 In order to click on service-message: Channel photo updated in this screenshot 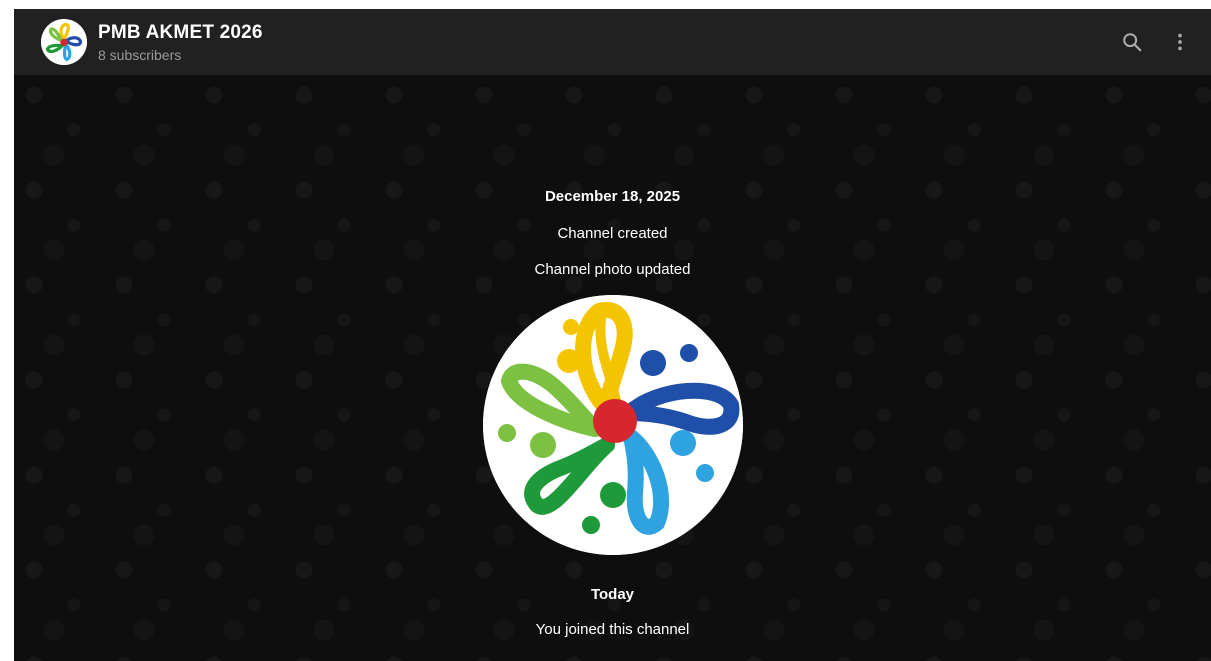, I will do `click(612, 270)`.